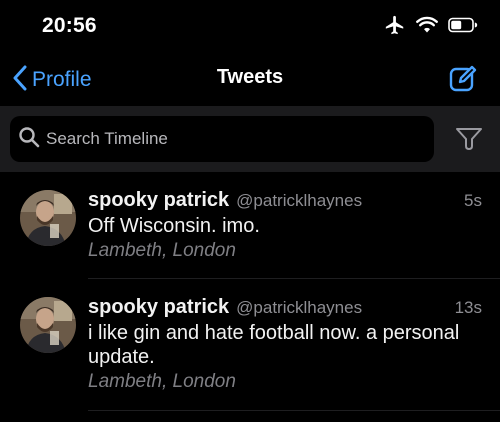 The width and height of the screenshot is (500, 422). I want to click on battery-icon, so click(463, 25).